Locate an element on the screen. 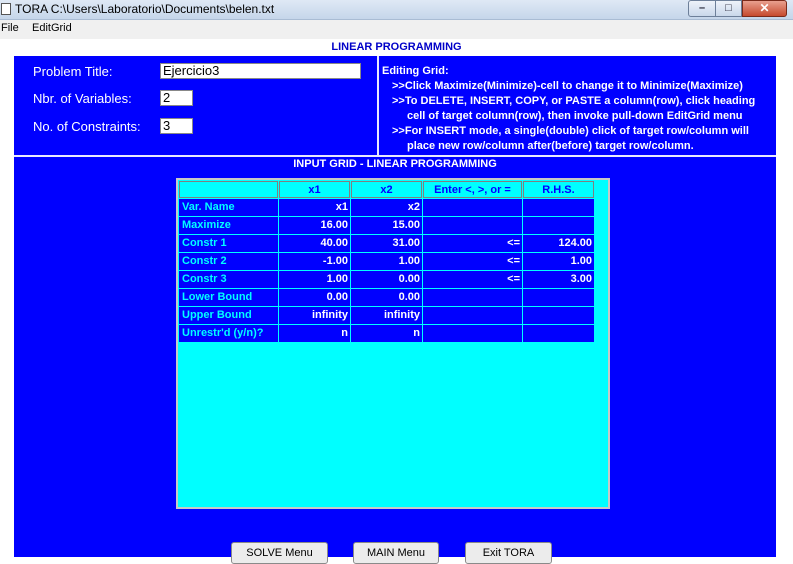 This screenshot has width=793, height=564. minimize-icon: – is located at coordinates (702, 8).